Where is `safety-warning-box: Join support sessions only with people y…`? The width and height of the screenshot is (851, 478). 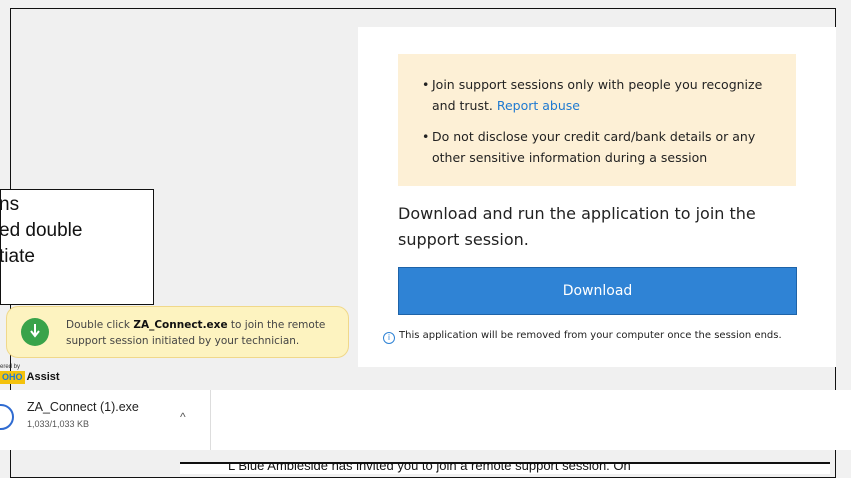 safety-warning-box: Join support sessions only with people y… is located at coordinates (597, 120).